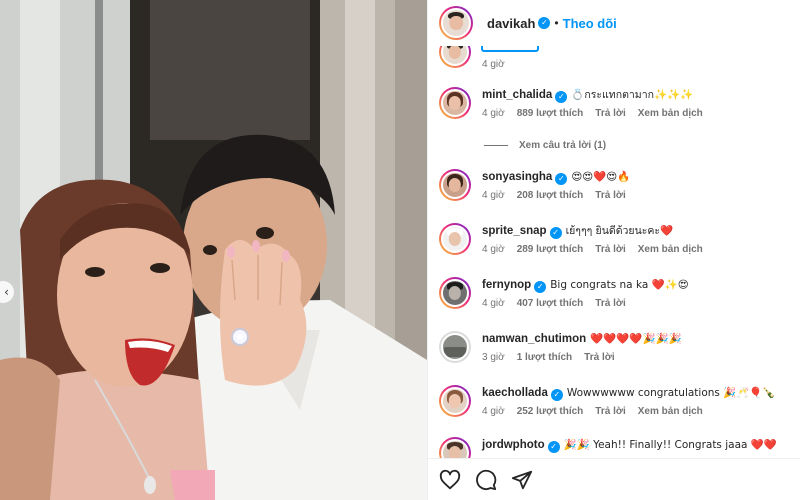  Describe the element at coordinates (601, 177) in the screenshot. I see `comment-text: 😍😍❤️😍🔥` at that location.